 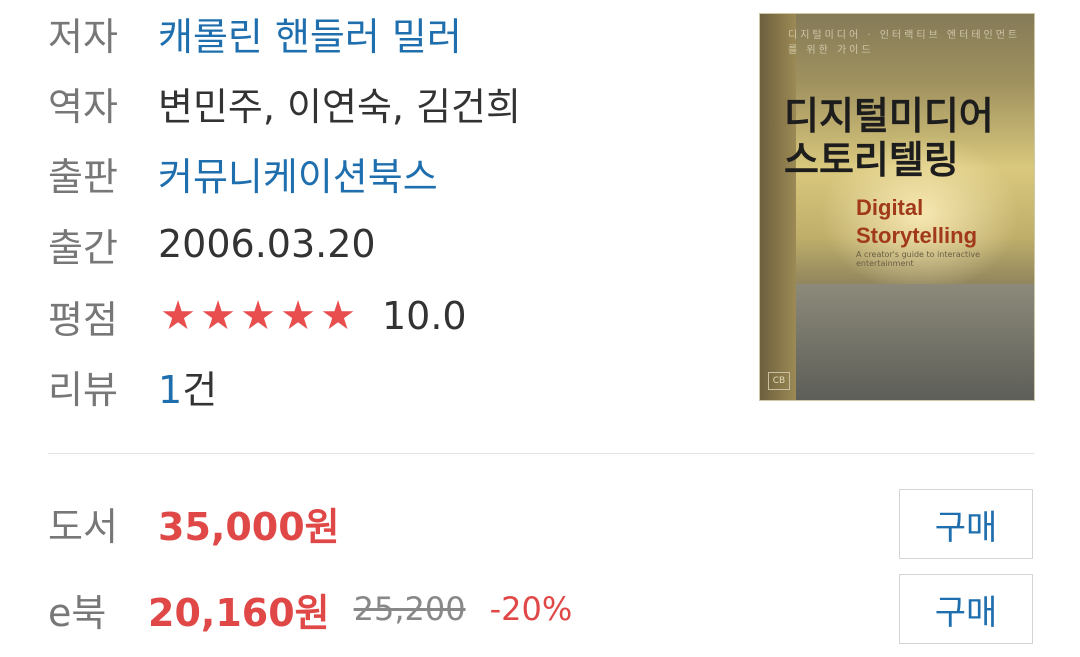 What do you see at coordinates (904, 43) in the screenshot?
I see `cover-top-text: 디지털미디어 · 인터랙티브 엔터테인먼트를 위한 가이드` at bounding box center [904, 43].